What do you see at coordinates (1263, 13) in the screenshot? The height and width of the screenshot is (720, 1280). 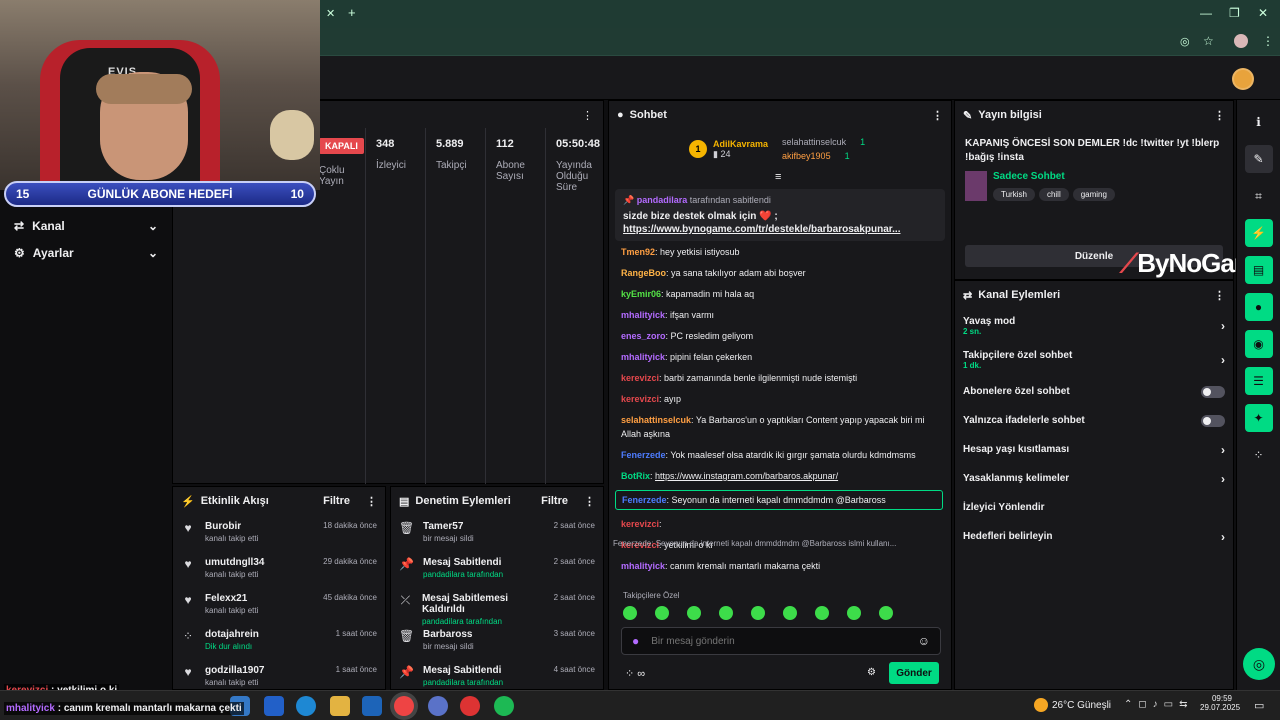 I see `close-window-icon: ✕` at bounding box center [1263, 13].